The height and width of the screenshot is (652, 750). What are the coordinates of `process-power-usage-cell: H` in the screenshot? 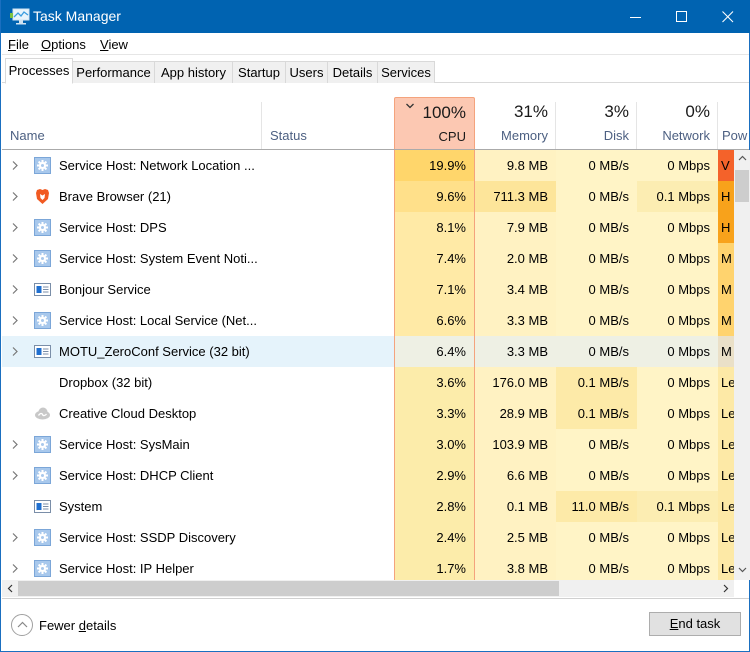 It's located at (726, 196).